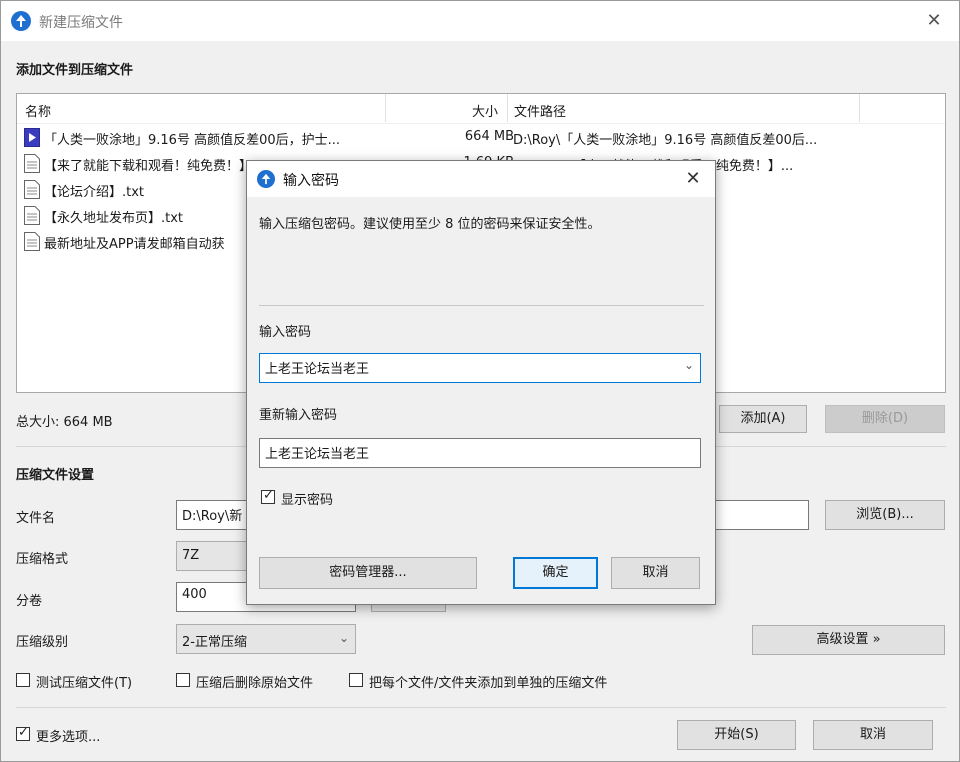  What do you see at coordinates (934, 21) in the screenshot?
I see `window-close-icon: ✕` at bounding box center [934, 21].